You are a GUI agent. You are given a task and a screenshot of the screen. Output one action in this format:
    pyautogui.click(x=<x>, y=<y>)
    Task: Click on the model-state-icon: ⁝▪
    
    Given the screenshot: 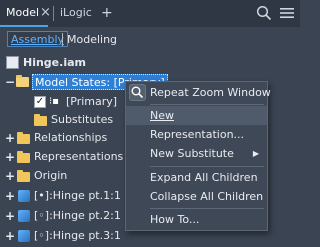 What is the action you would take?
    pyautogui.click(x=54, y=101)
    